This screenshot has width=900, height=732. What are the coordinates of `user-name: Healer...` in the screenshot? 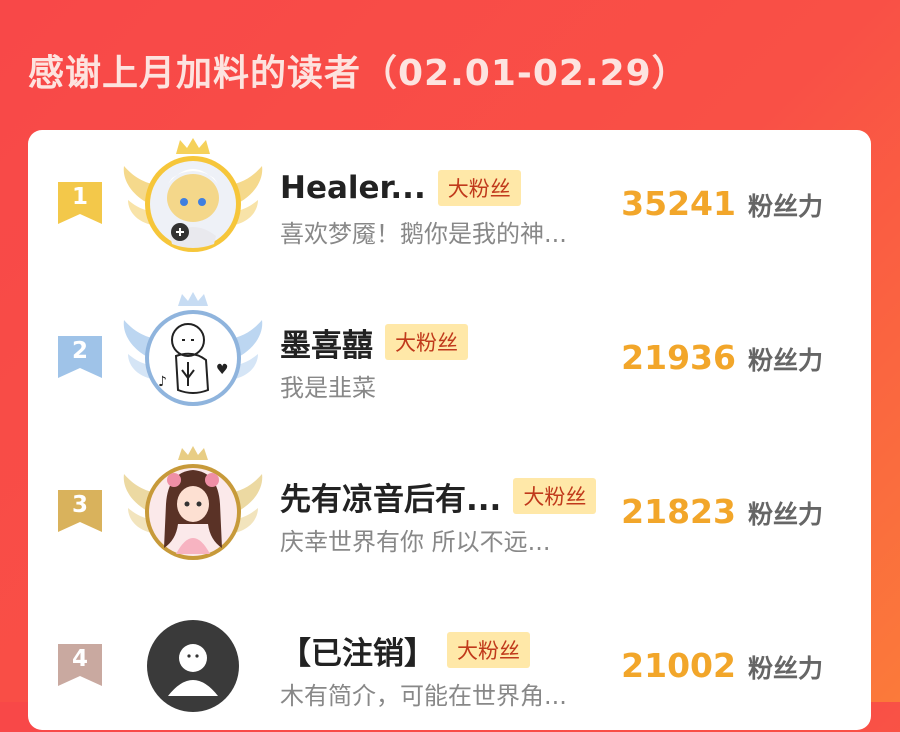 It's located at (353, 188).